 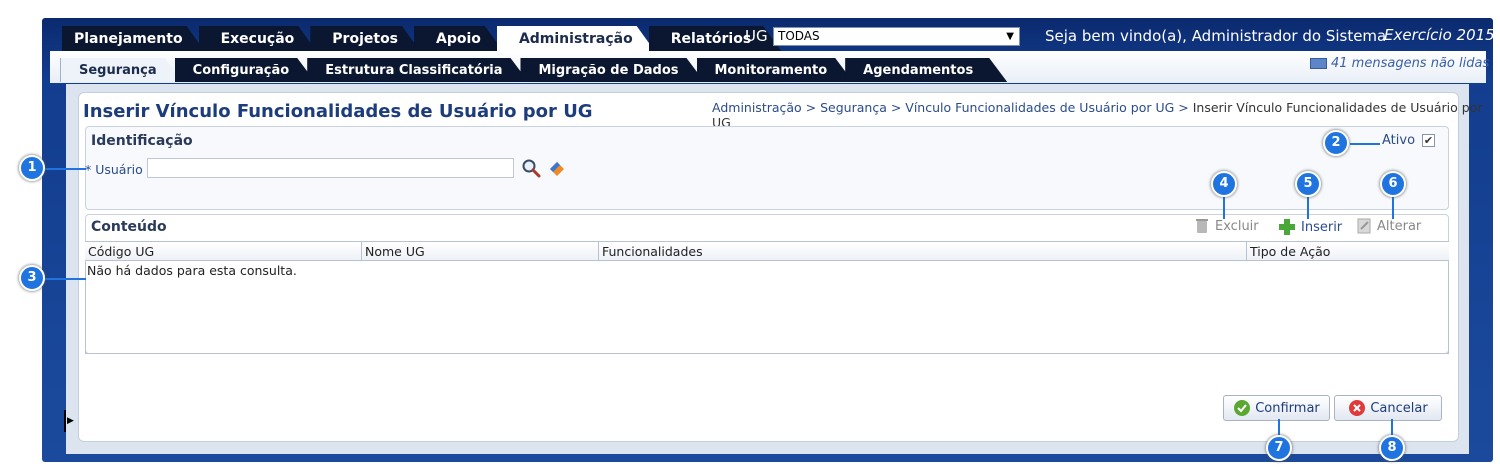 What do you see at coordinates (923, 251) in the screenshot?
I see `column-funcionalidades: Funcionalidades` at bounding box center [923, 251].